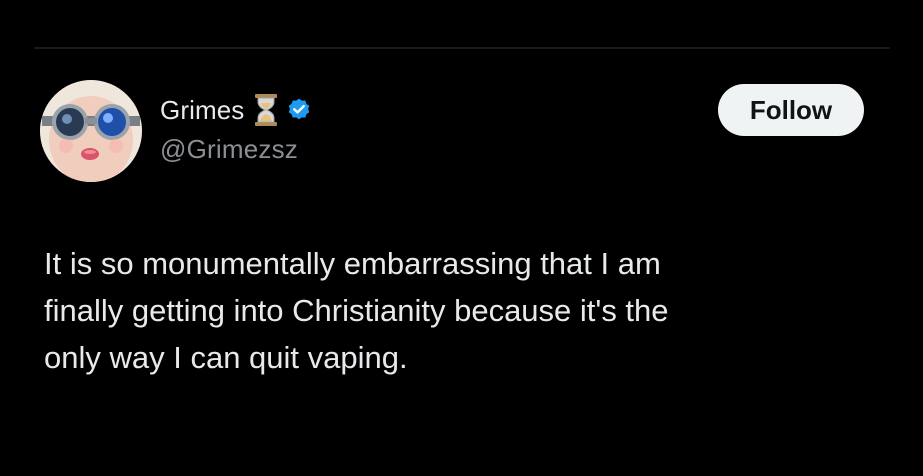 The height and width of the screenshot is (476, 923). I want to click on hourglass-icon, so click(266, 110).